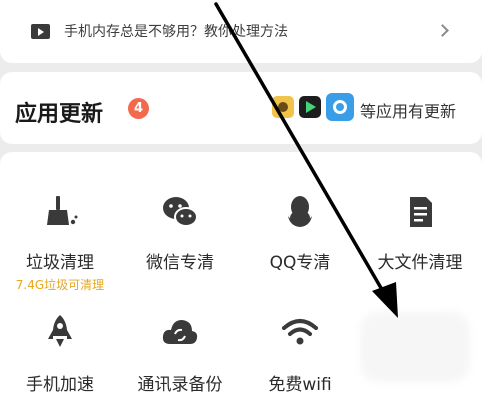  What do you see at coordinates (60, 285) in the screenshot?
I see `junk-size-hint: 7.4G垃圾可清理` at bounding box center [60, 285].